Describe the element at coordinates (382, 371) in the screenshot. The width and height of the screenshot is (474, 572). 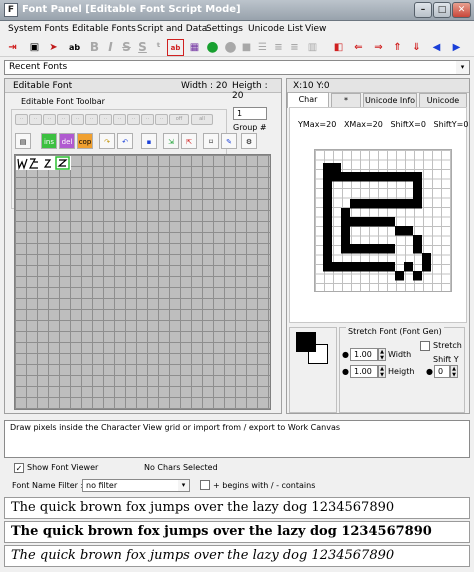
I see `height-spinner: ▲ ▼` at that location.